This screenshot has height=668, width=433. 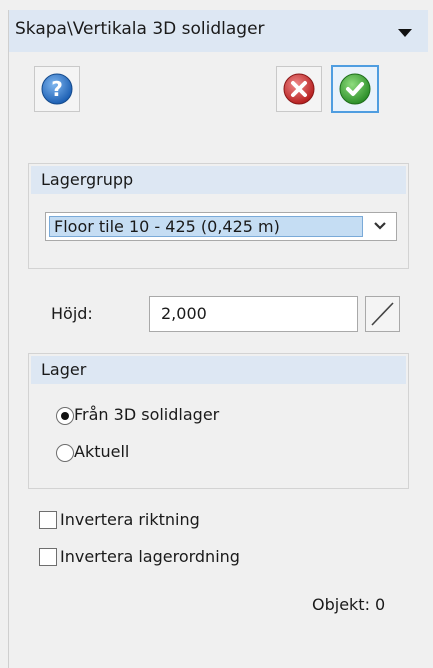 I want to click on slash-icon, so click(x=382, y=314).